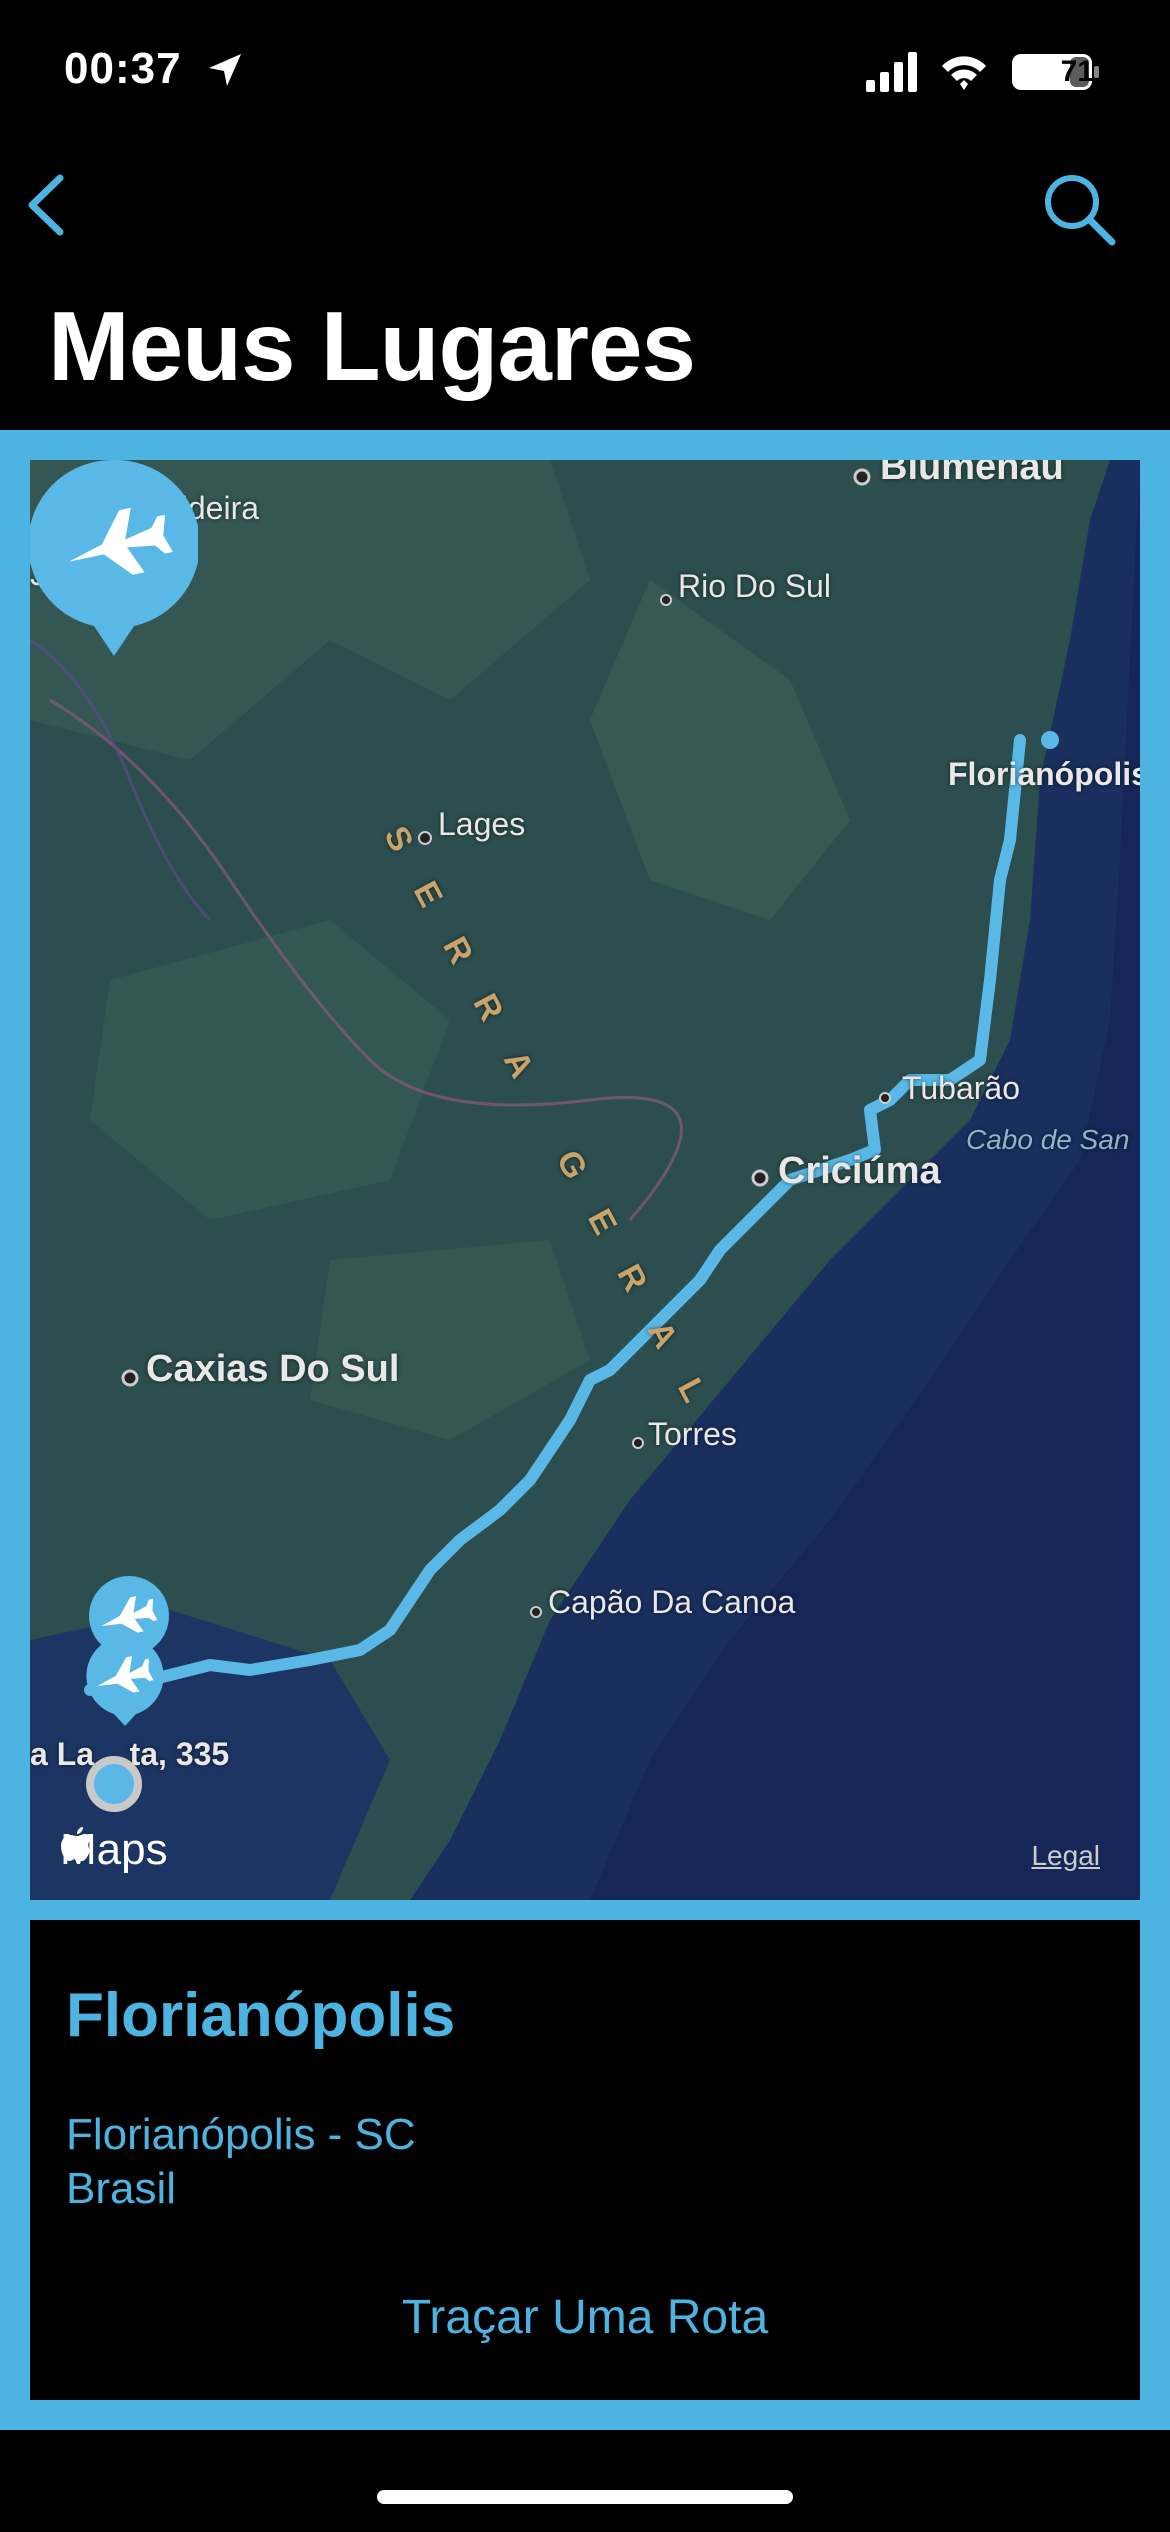  I want to click on location-arrow-icon, so click(225, 70).